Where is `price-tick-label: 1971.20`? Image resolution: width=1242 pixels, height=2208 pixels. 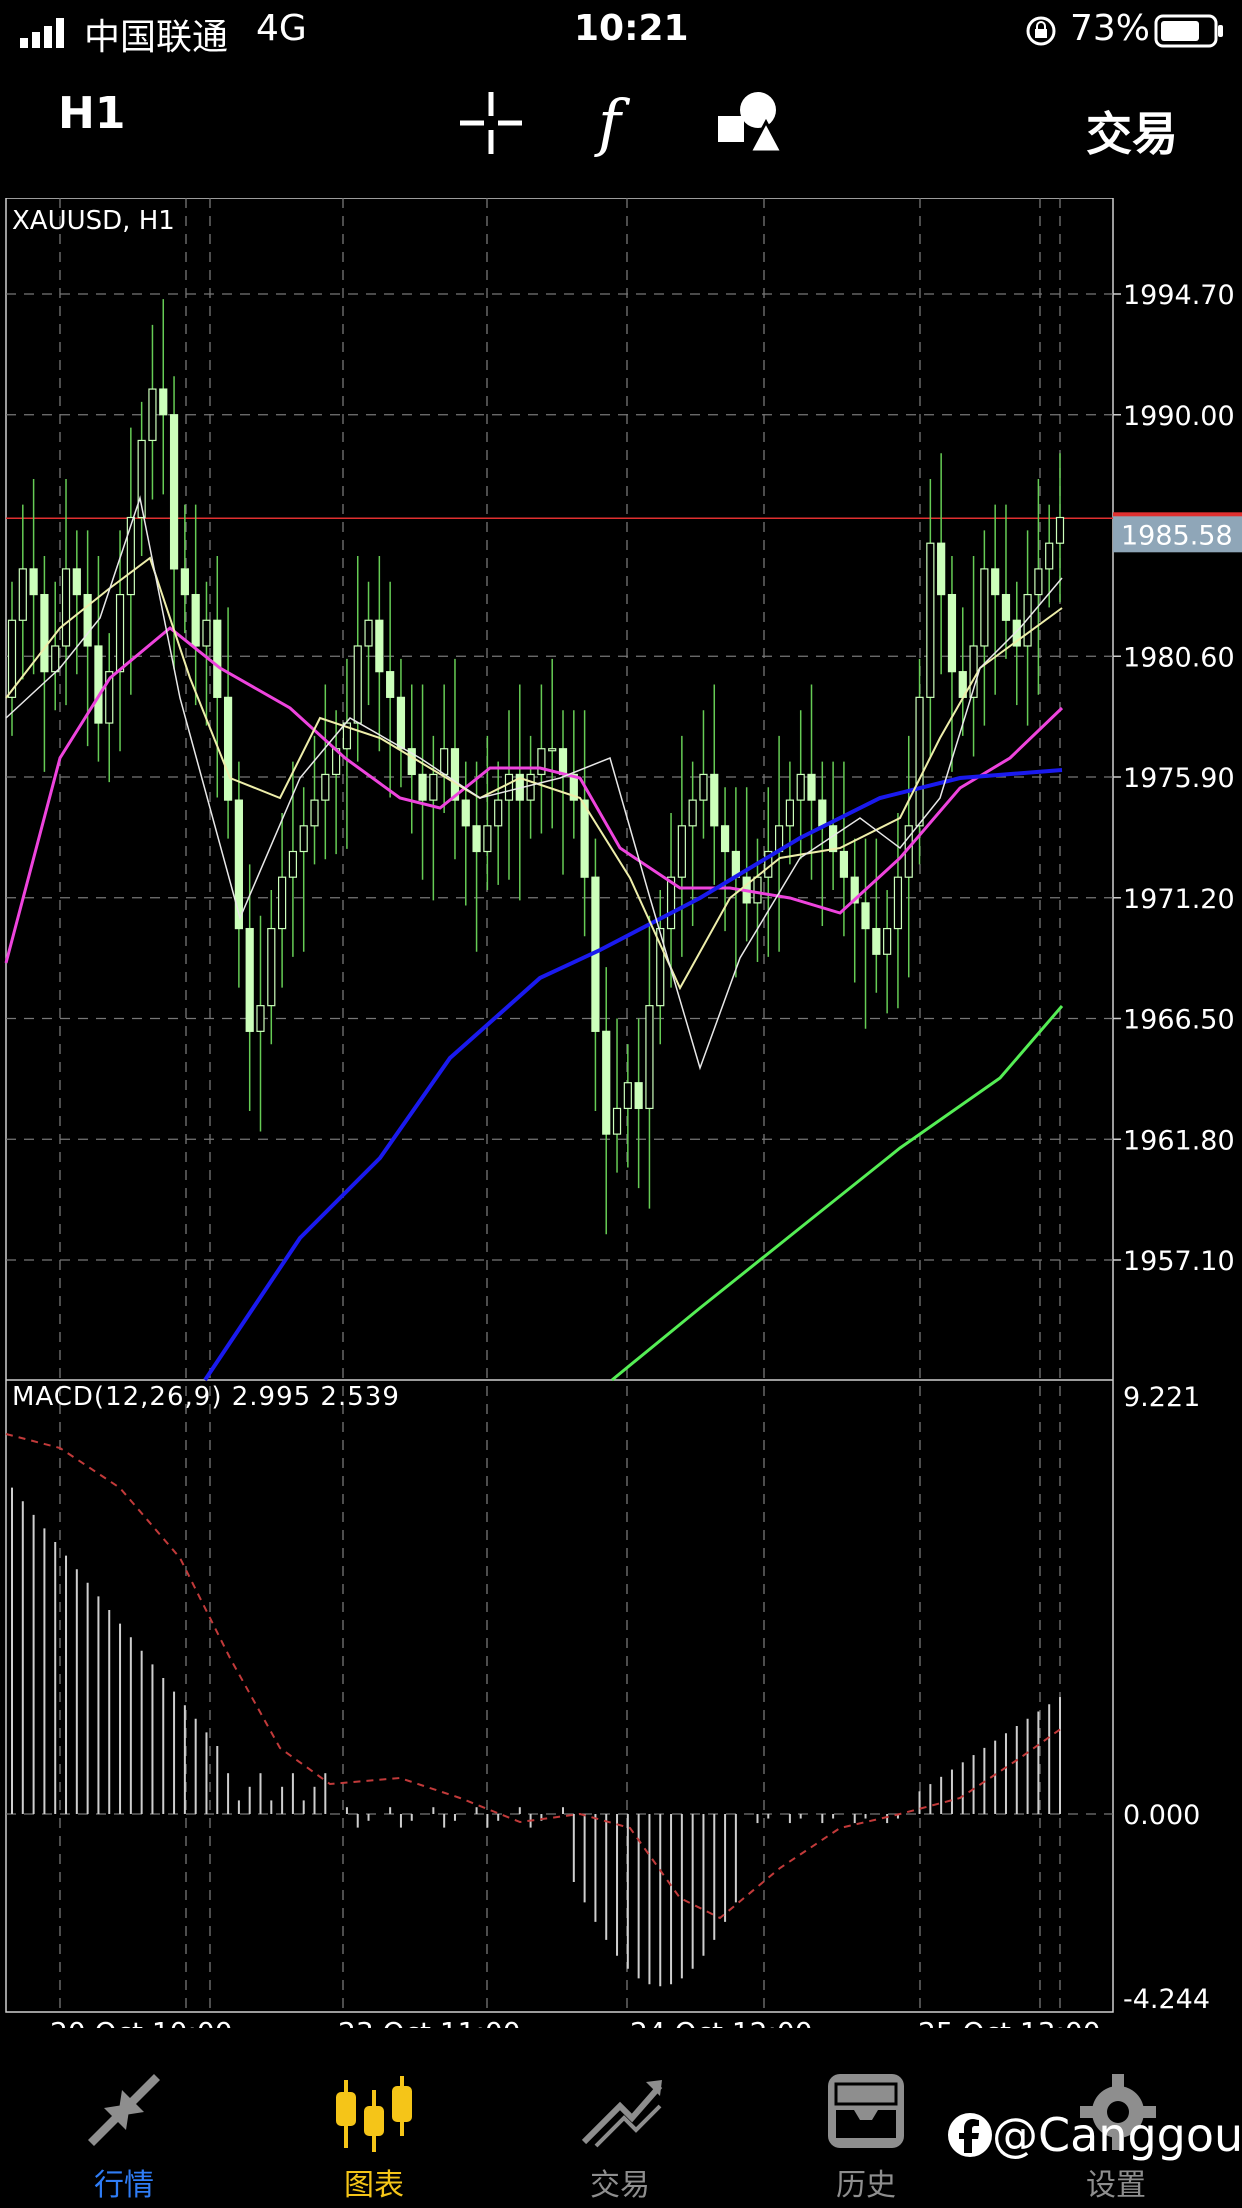
price-tick-label: 1971.20 is located at coordinates (1179, 899).